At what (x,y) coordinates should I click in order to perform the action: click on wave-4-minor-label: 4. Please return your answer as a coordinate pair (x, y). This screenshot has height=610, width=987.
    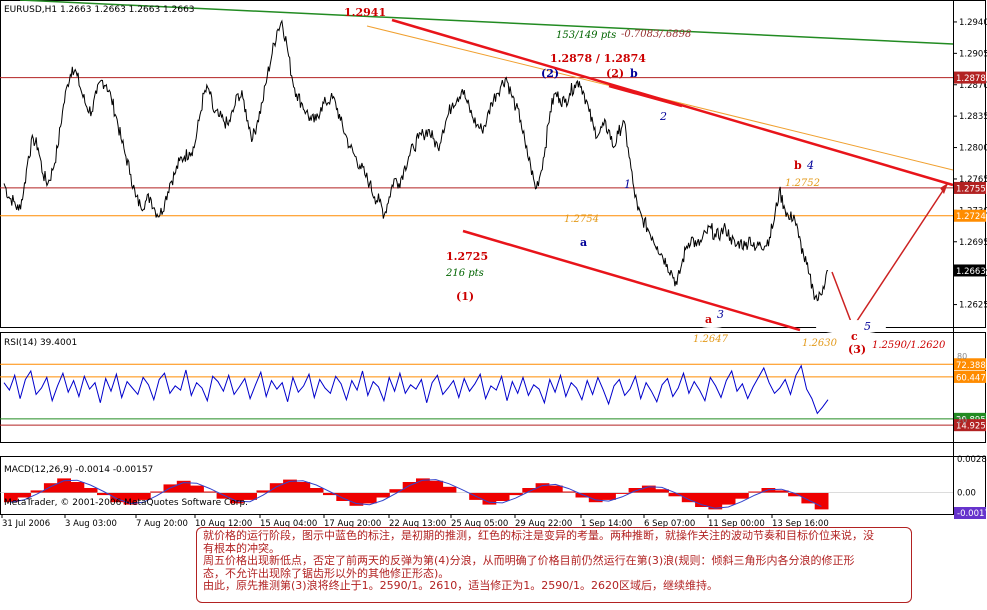
    Looking at the image, I should click on (810, 165).